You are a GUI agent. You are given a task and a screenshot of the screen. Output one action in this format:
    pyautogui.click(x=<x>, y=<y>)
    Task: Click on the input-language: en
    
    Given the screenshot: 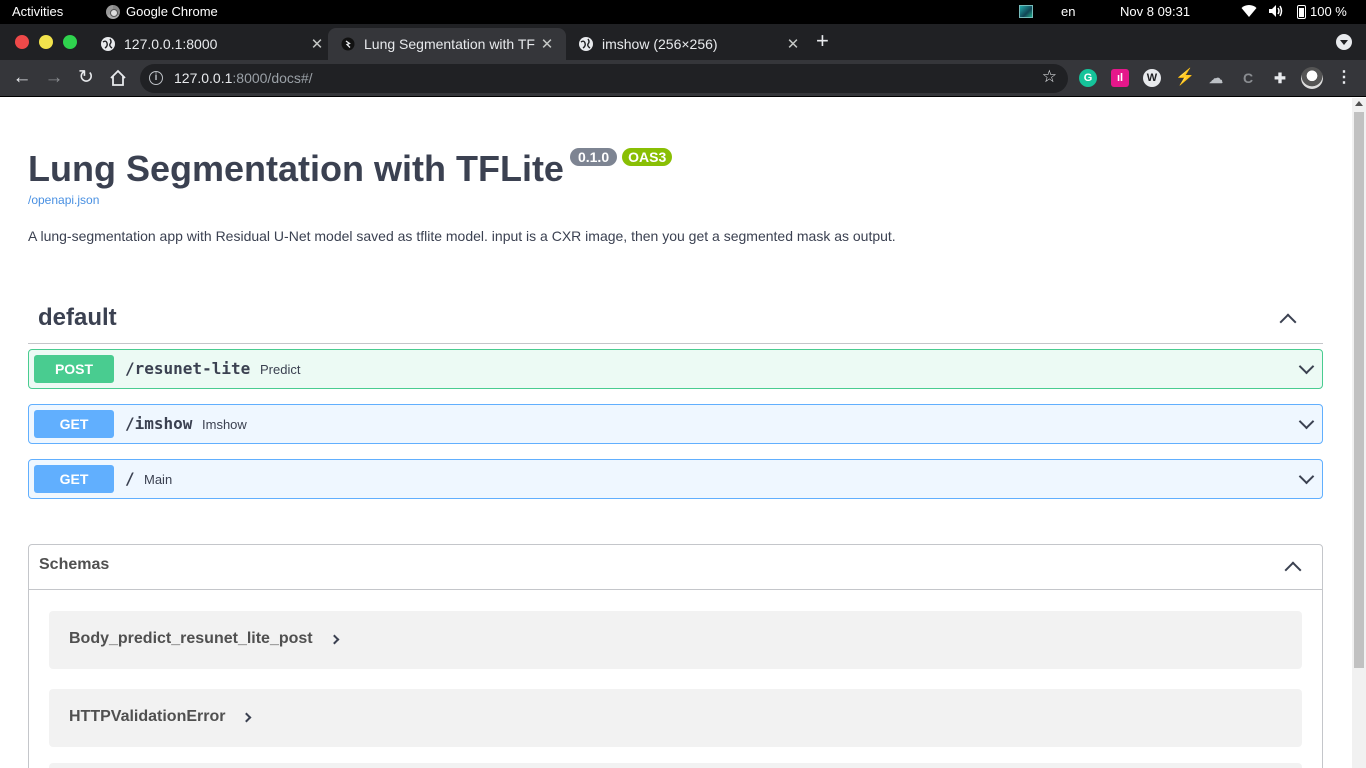 What is the action you would take?
    pyautogui.click(x=1068, y=11)
    